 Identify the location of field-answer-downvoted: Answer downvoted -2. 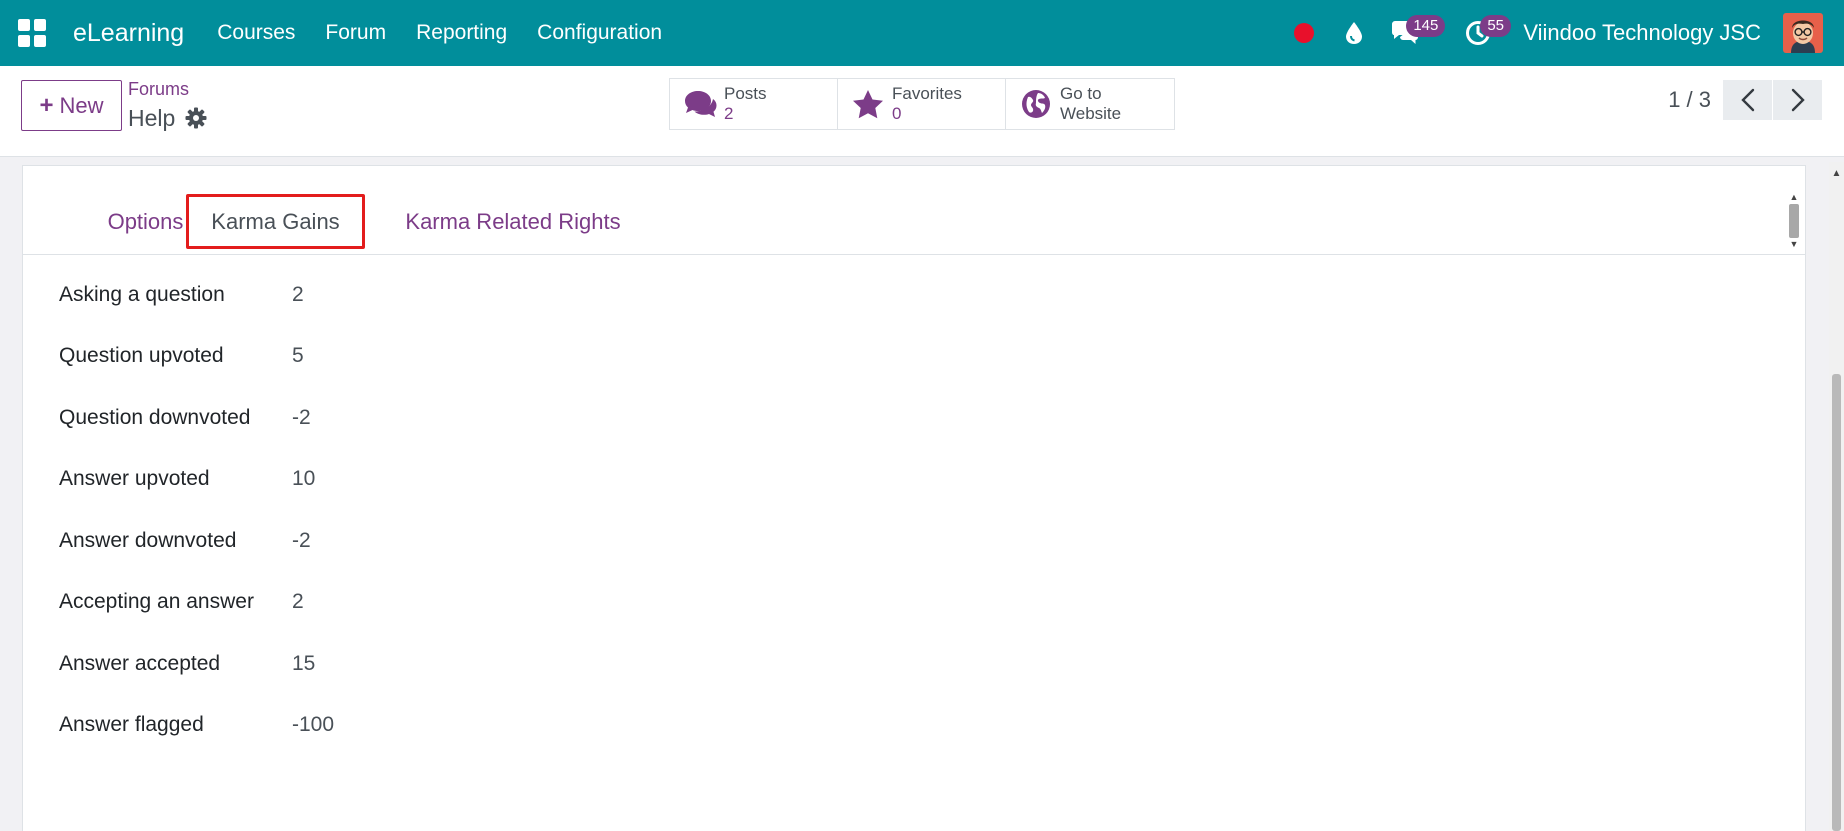
(185, 541).